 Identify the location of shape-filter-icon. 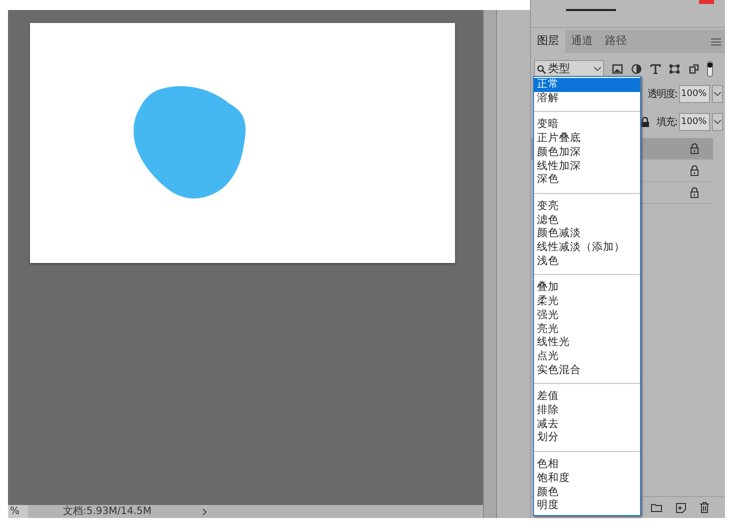
(674, 69).